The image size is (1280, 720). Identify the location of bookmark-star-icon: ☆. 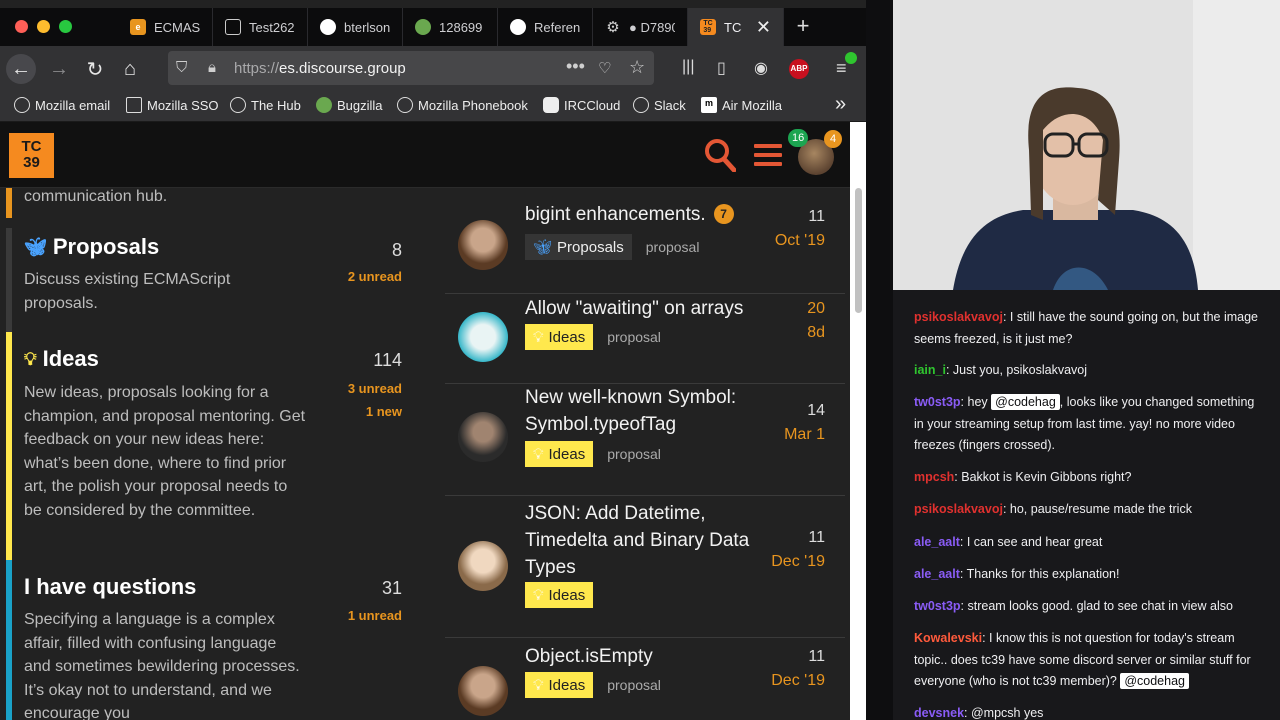
(637, 67).